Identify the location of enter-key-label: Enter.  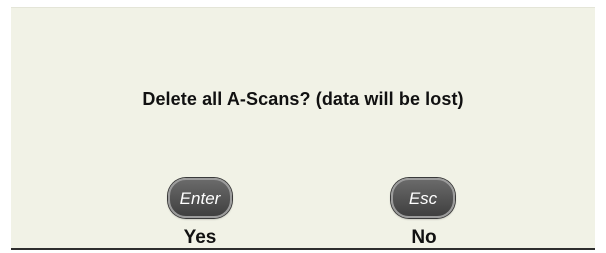
(200, 198).